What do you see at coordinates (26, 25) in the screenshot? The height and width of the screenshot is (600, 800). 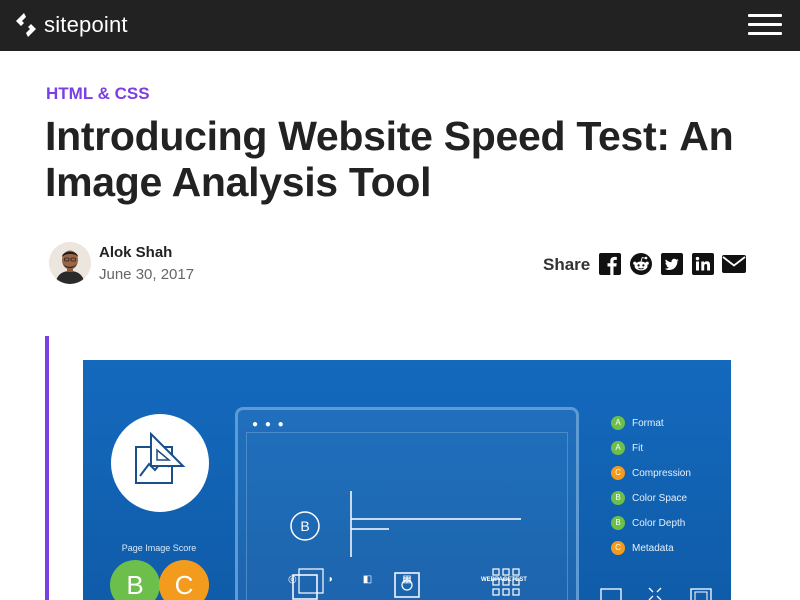 I see `sitepoint-logo-icon` at bounding box center [26, 25].